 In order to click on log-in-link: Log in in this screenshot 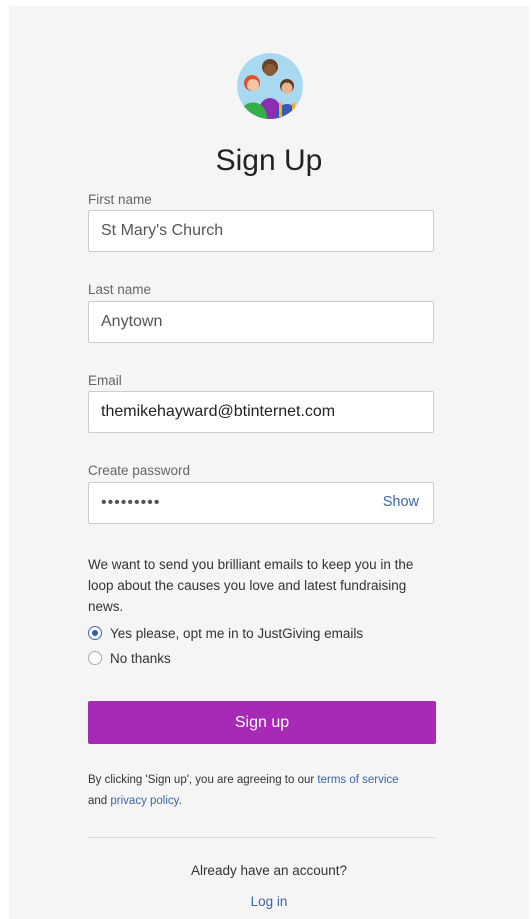, I will do `click(269, 901)`.